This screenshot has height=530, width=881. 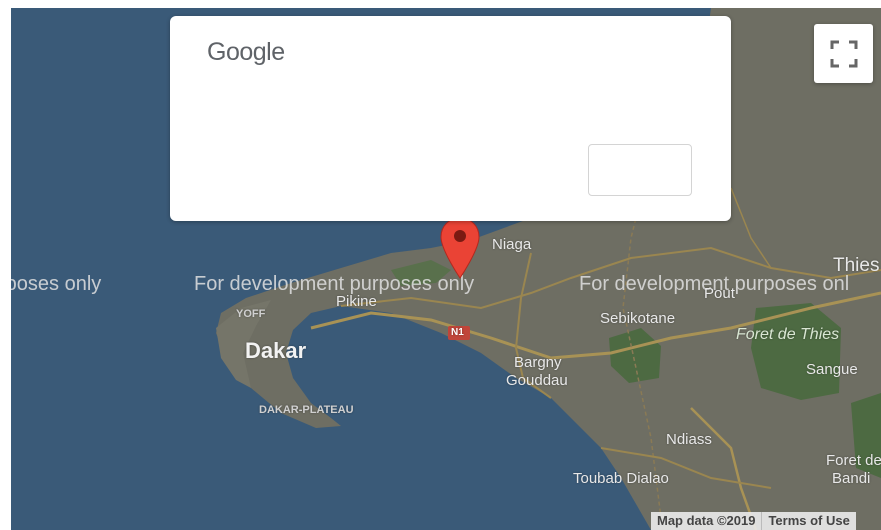 I want to click on watermark-text: rposes only, so click(x=56, y=284).